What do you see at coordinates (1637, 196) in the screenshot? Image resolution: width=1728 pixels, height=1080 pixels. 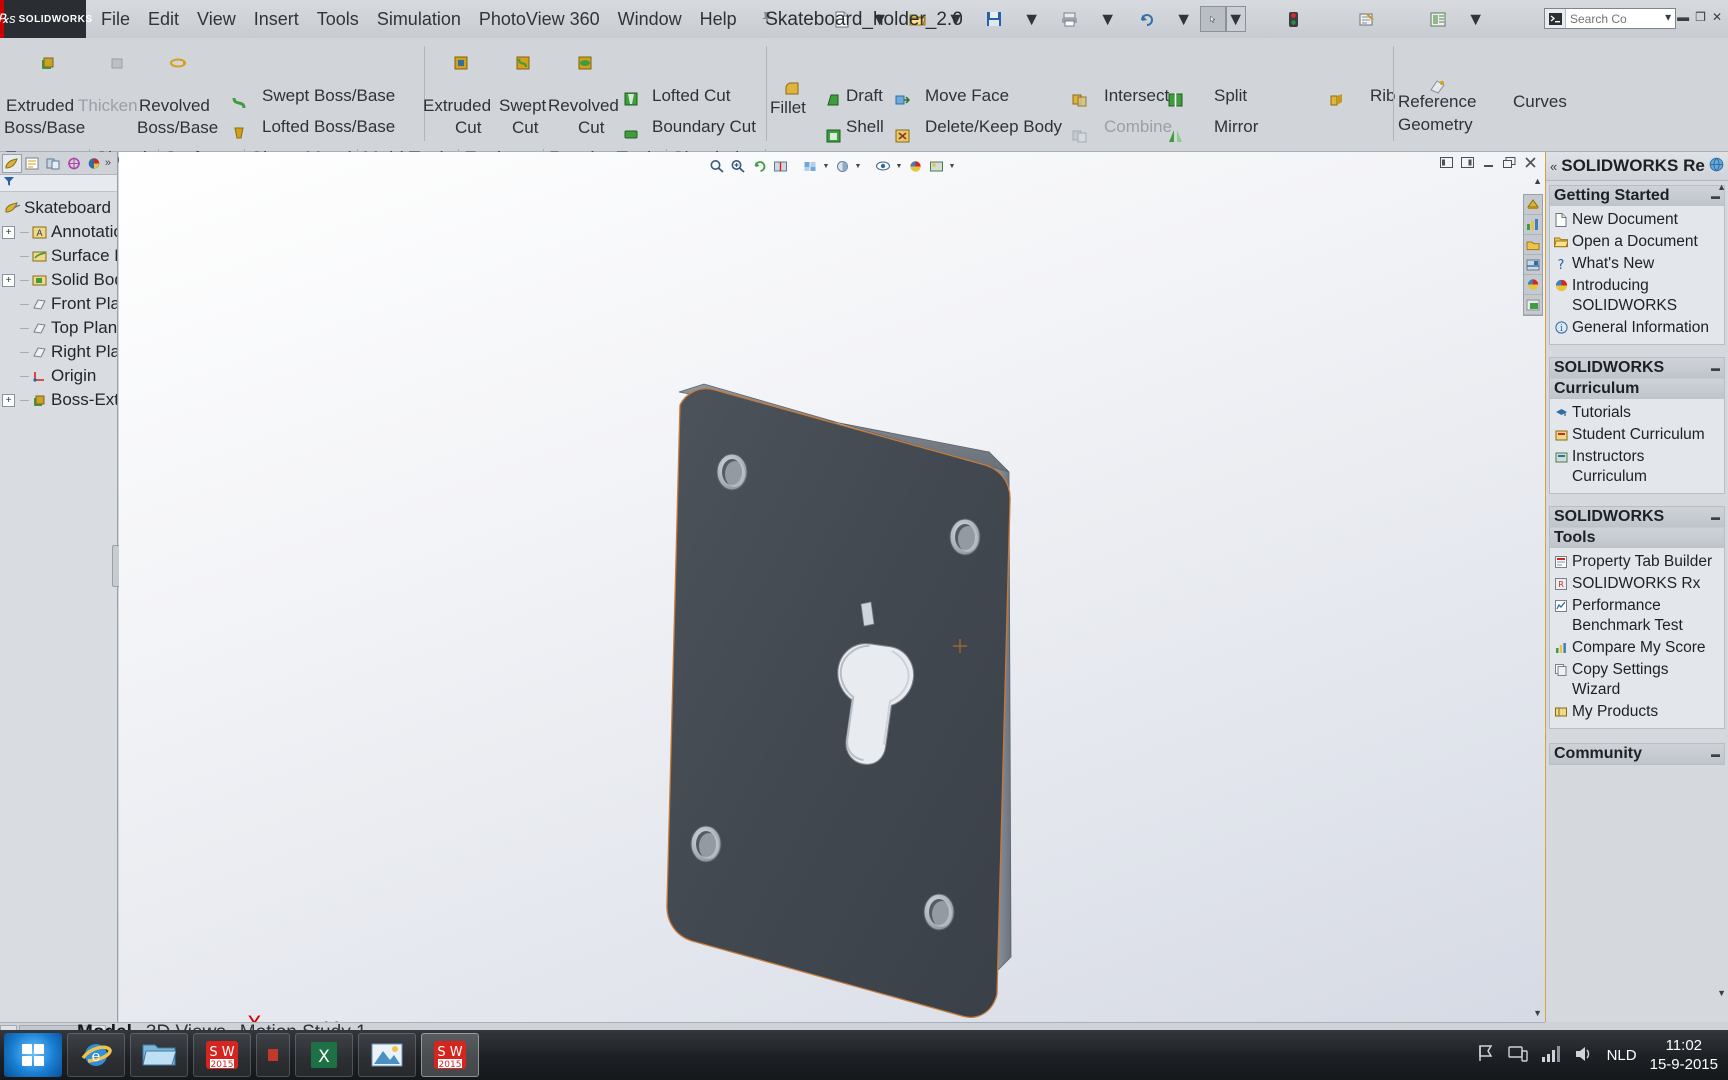 I see `section-getting-started-title: Getting Started ▬` at bounding box center [1637, 196].